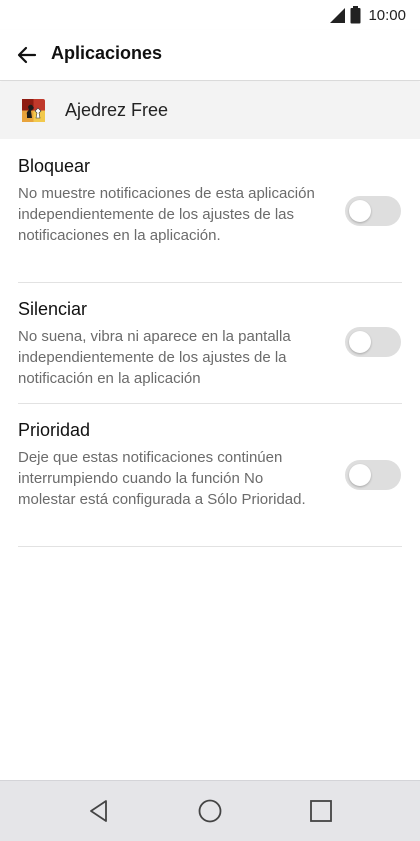 This screenshot has height=841, width=420. Describe the element at coordinates (54, 166) in the screenshot. I see `setting-title: Bloquear` at that location.